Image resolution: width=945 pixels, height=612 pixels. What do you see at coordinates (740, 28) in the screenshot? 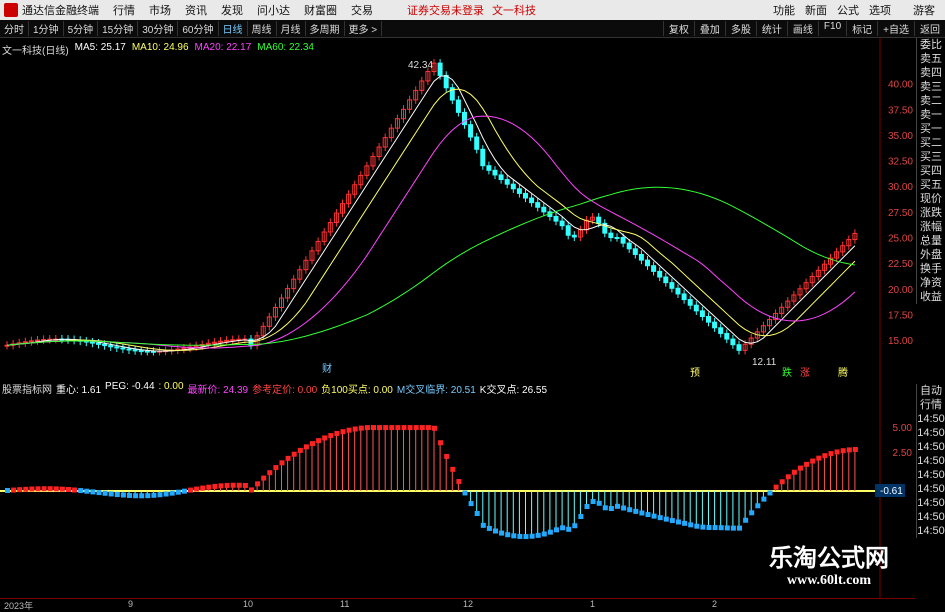
I see `btn-duogu: 多股` at bounding box center [740, 28].